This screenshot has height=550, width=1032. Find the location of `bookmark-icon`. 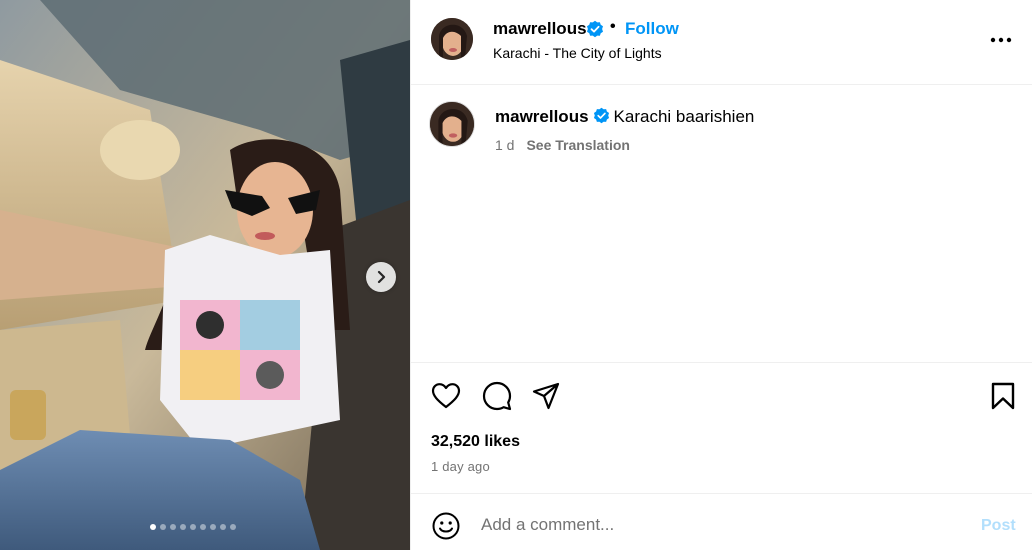

bookmark-icon is located at coordinates (1003, 396).